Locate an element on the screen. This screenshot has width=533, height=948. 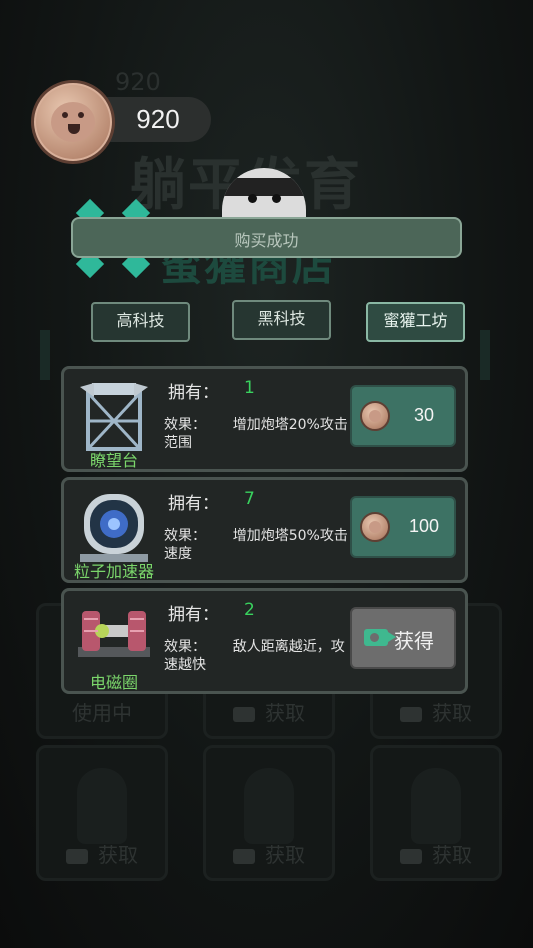
item-name: 粒子加速器 is located at coordinates (113, 571).